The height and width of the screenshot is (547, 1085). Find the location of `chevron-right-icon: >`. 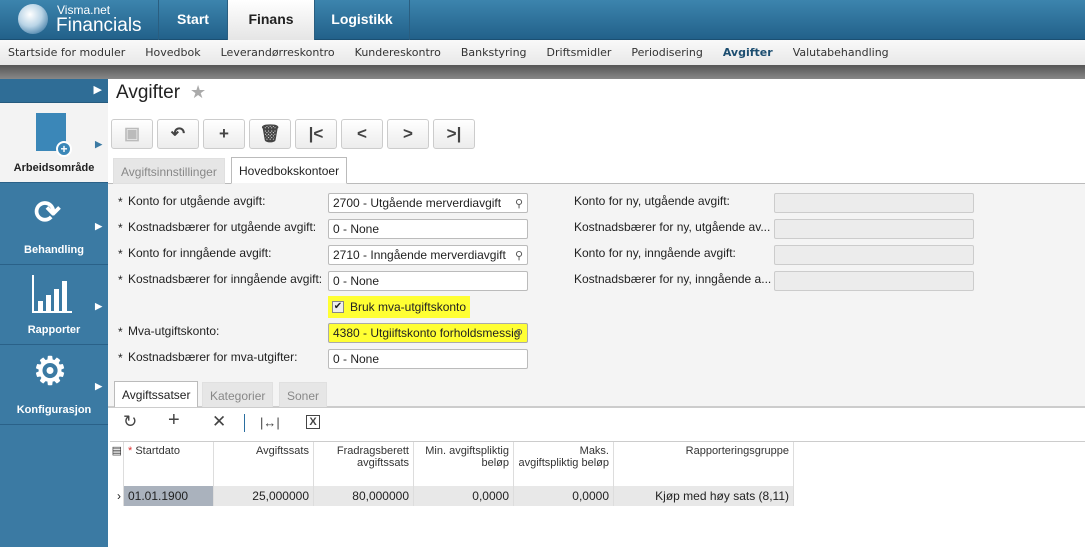

chevron-right-icon: > is located at coordinates (408, 133).